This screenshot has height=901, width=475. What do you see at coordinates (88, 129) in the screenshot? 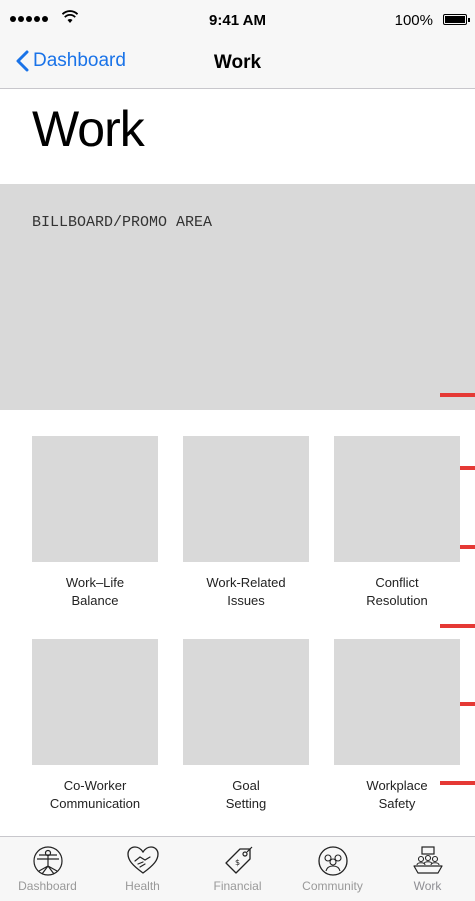
I see `page-title: Work` at bounding box center [88, 129].